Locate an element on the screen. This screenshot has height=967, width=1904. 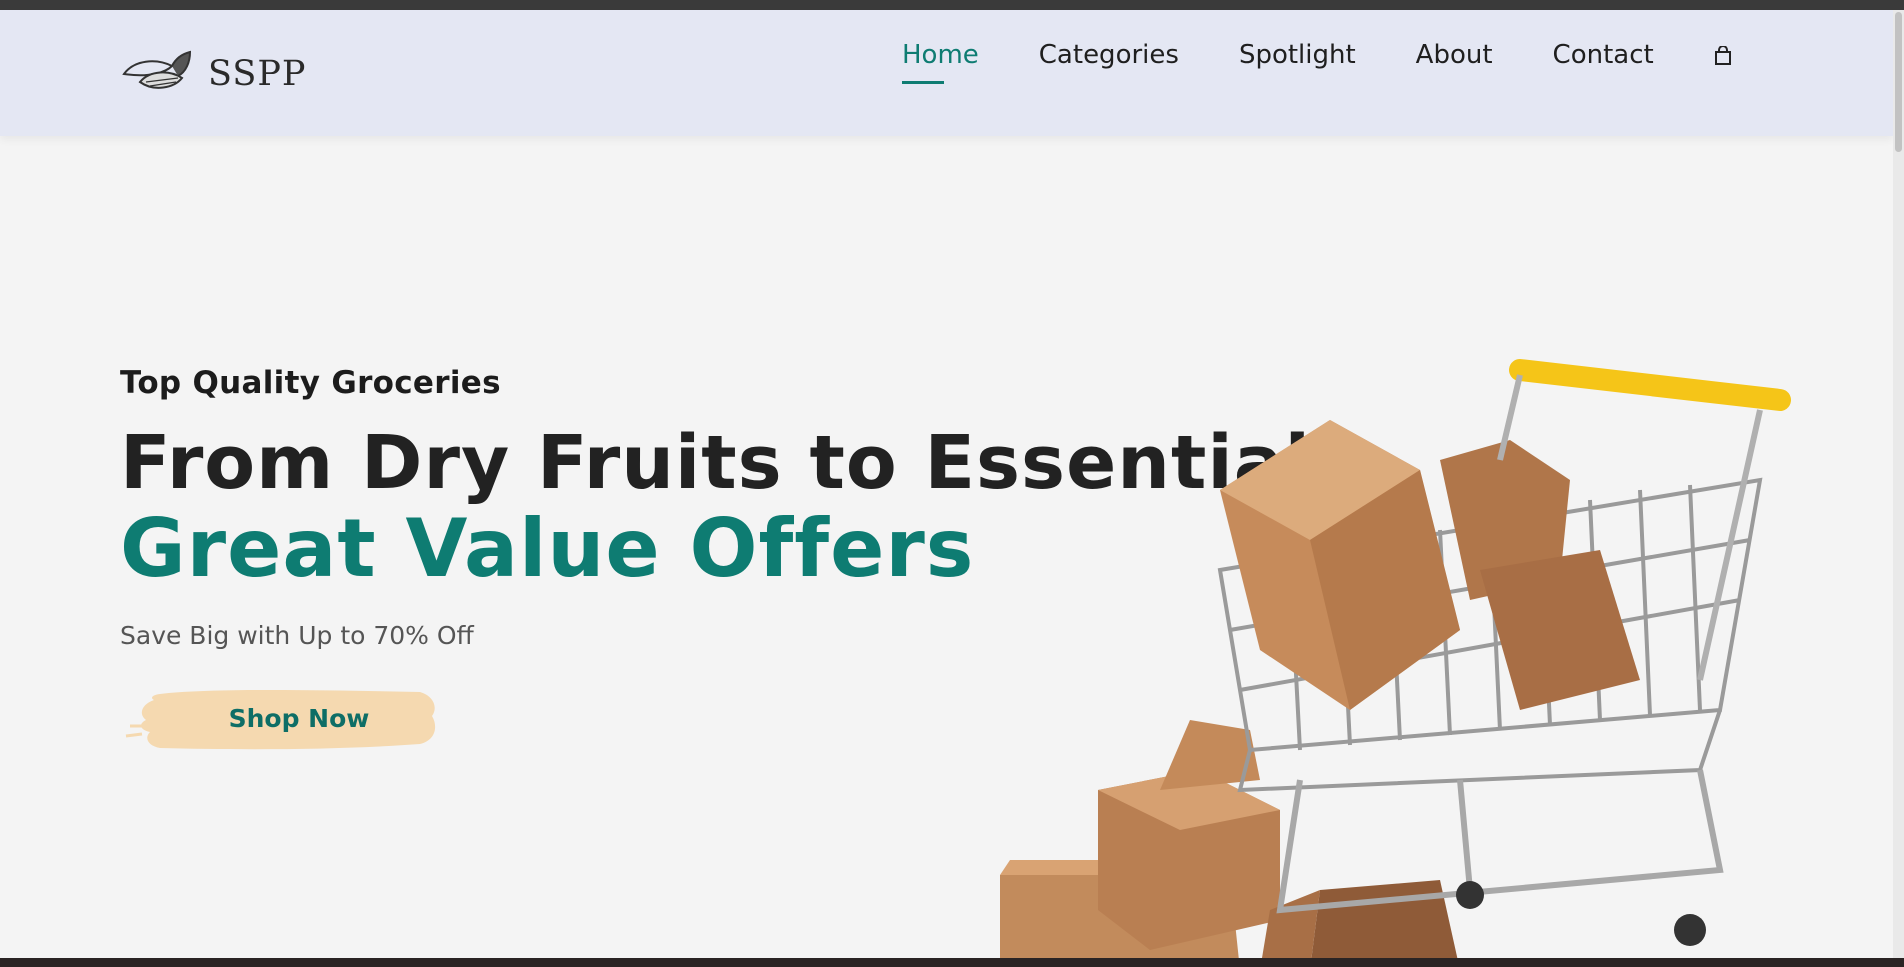
shop-now-button: Shop Now is located at coordinates (279, 719).